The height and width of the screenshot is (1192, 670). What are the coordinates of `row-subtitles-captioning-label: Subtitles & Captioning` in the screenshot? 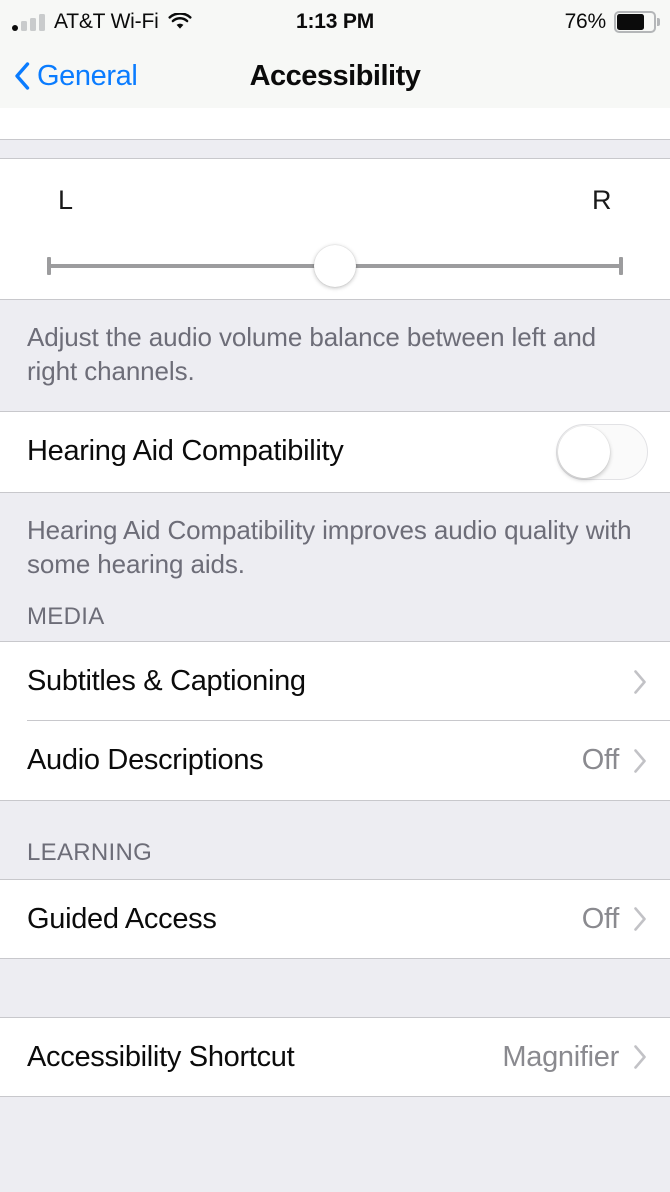 It's located at (166, 681).